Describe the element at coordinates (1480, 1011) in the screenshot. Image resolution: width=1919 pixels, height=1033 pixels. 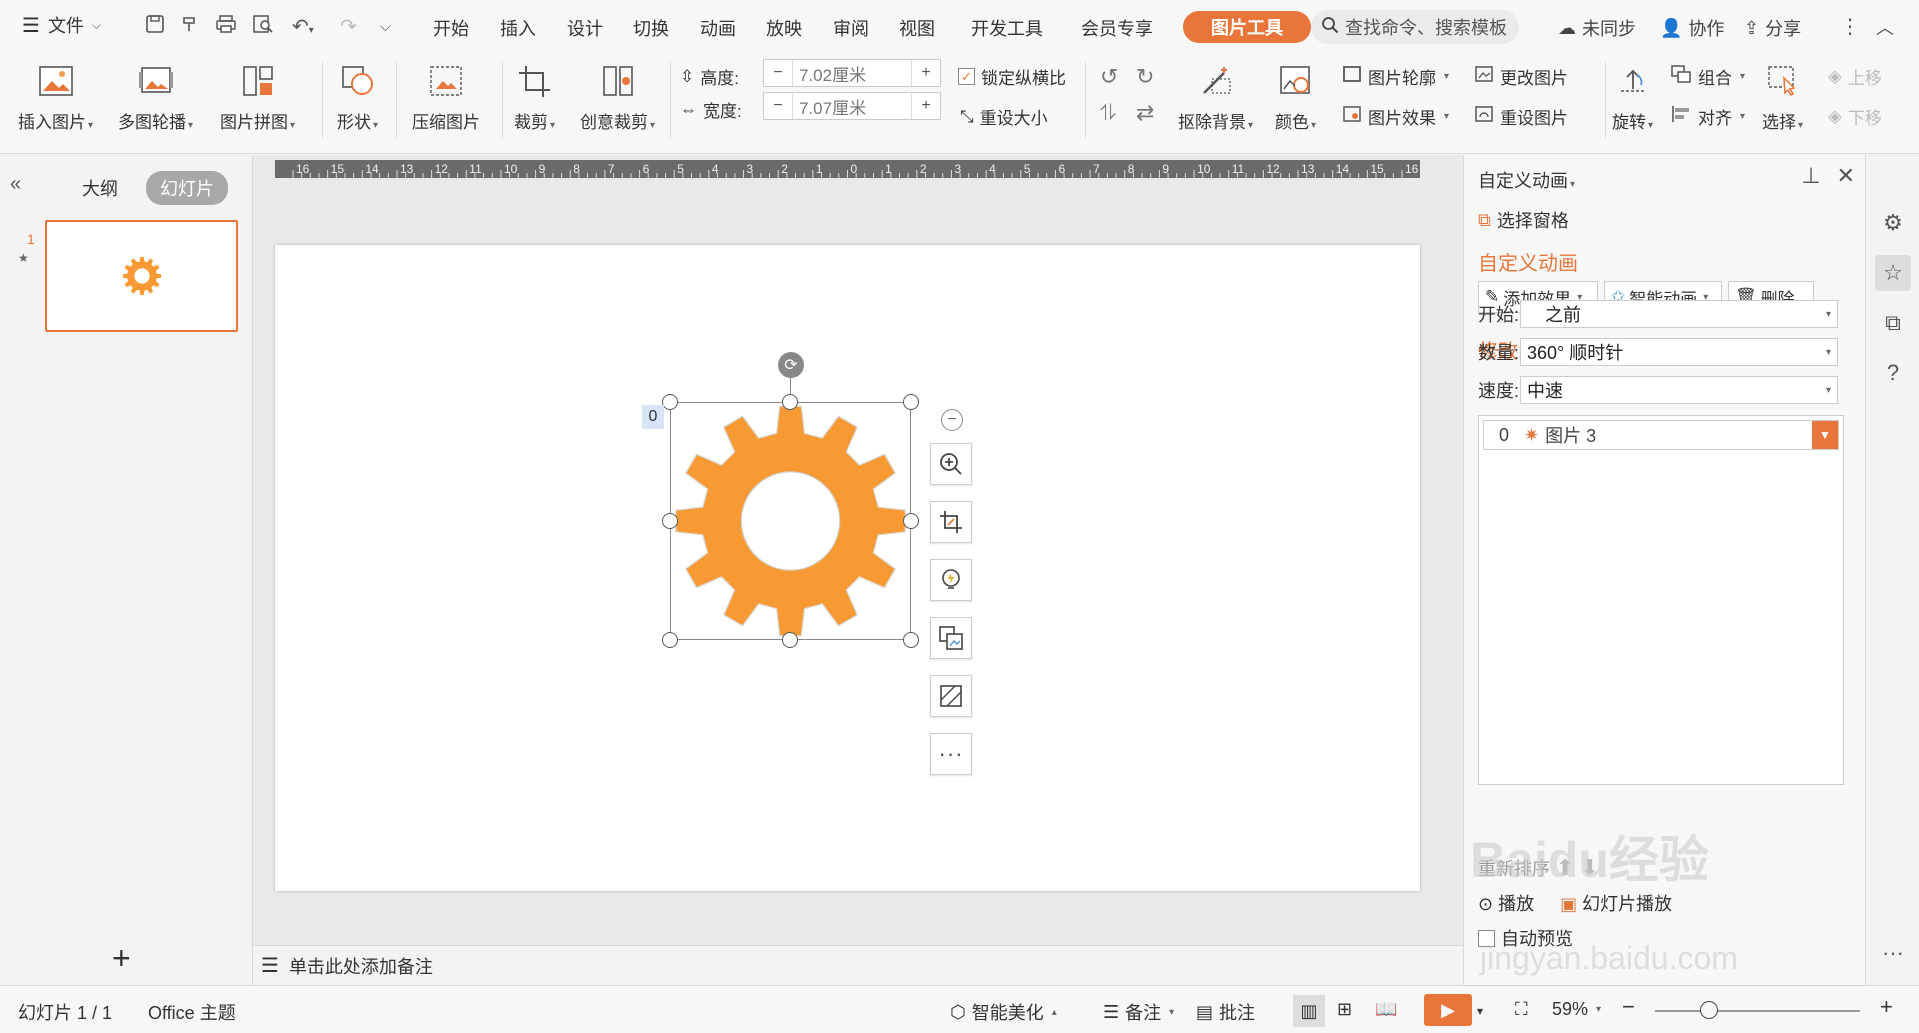
I see `play-options-icon: ▾` at that location.